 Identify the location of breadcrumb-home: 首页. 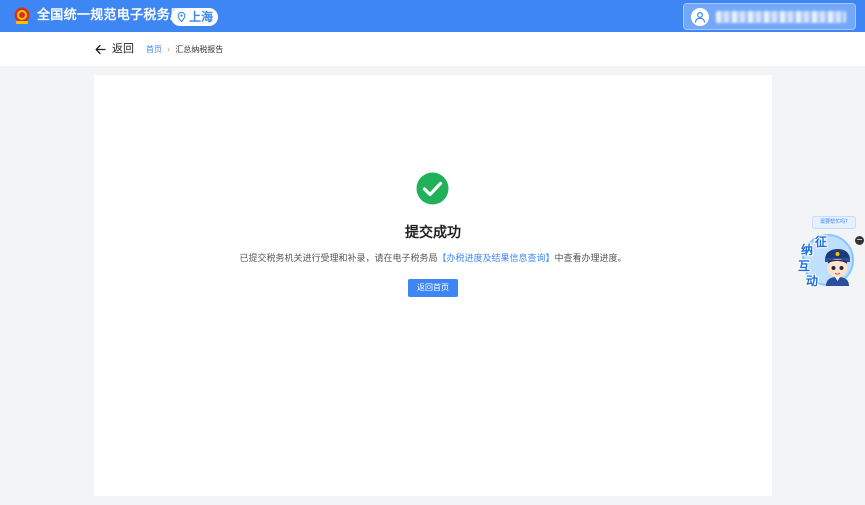
(154, 50).